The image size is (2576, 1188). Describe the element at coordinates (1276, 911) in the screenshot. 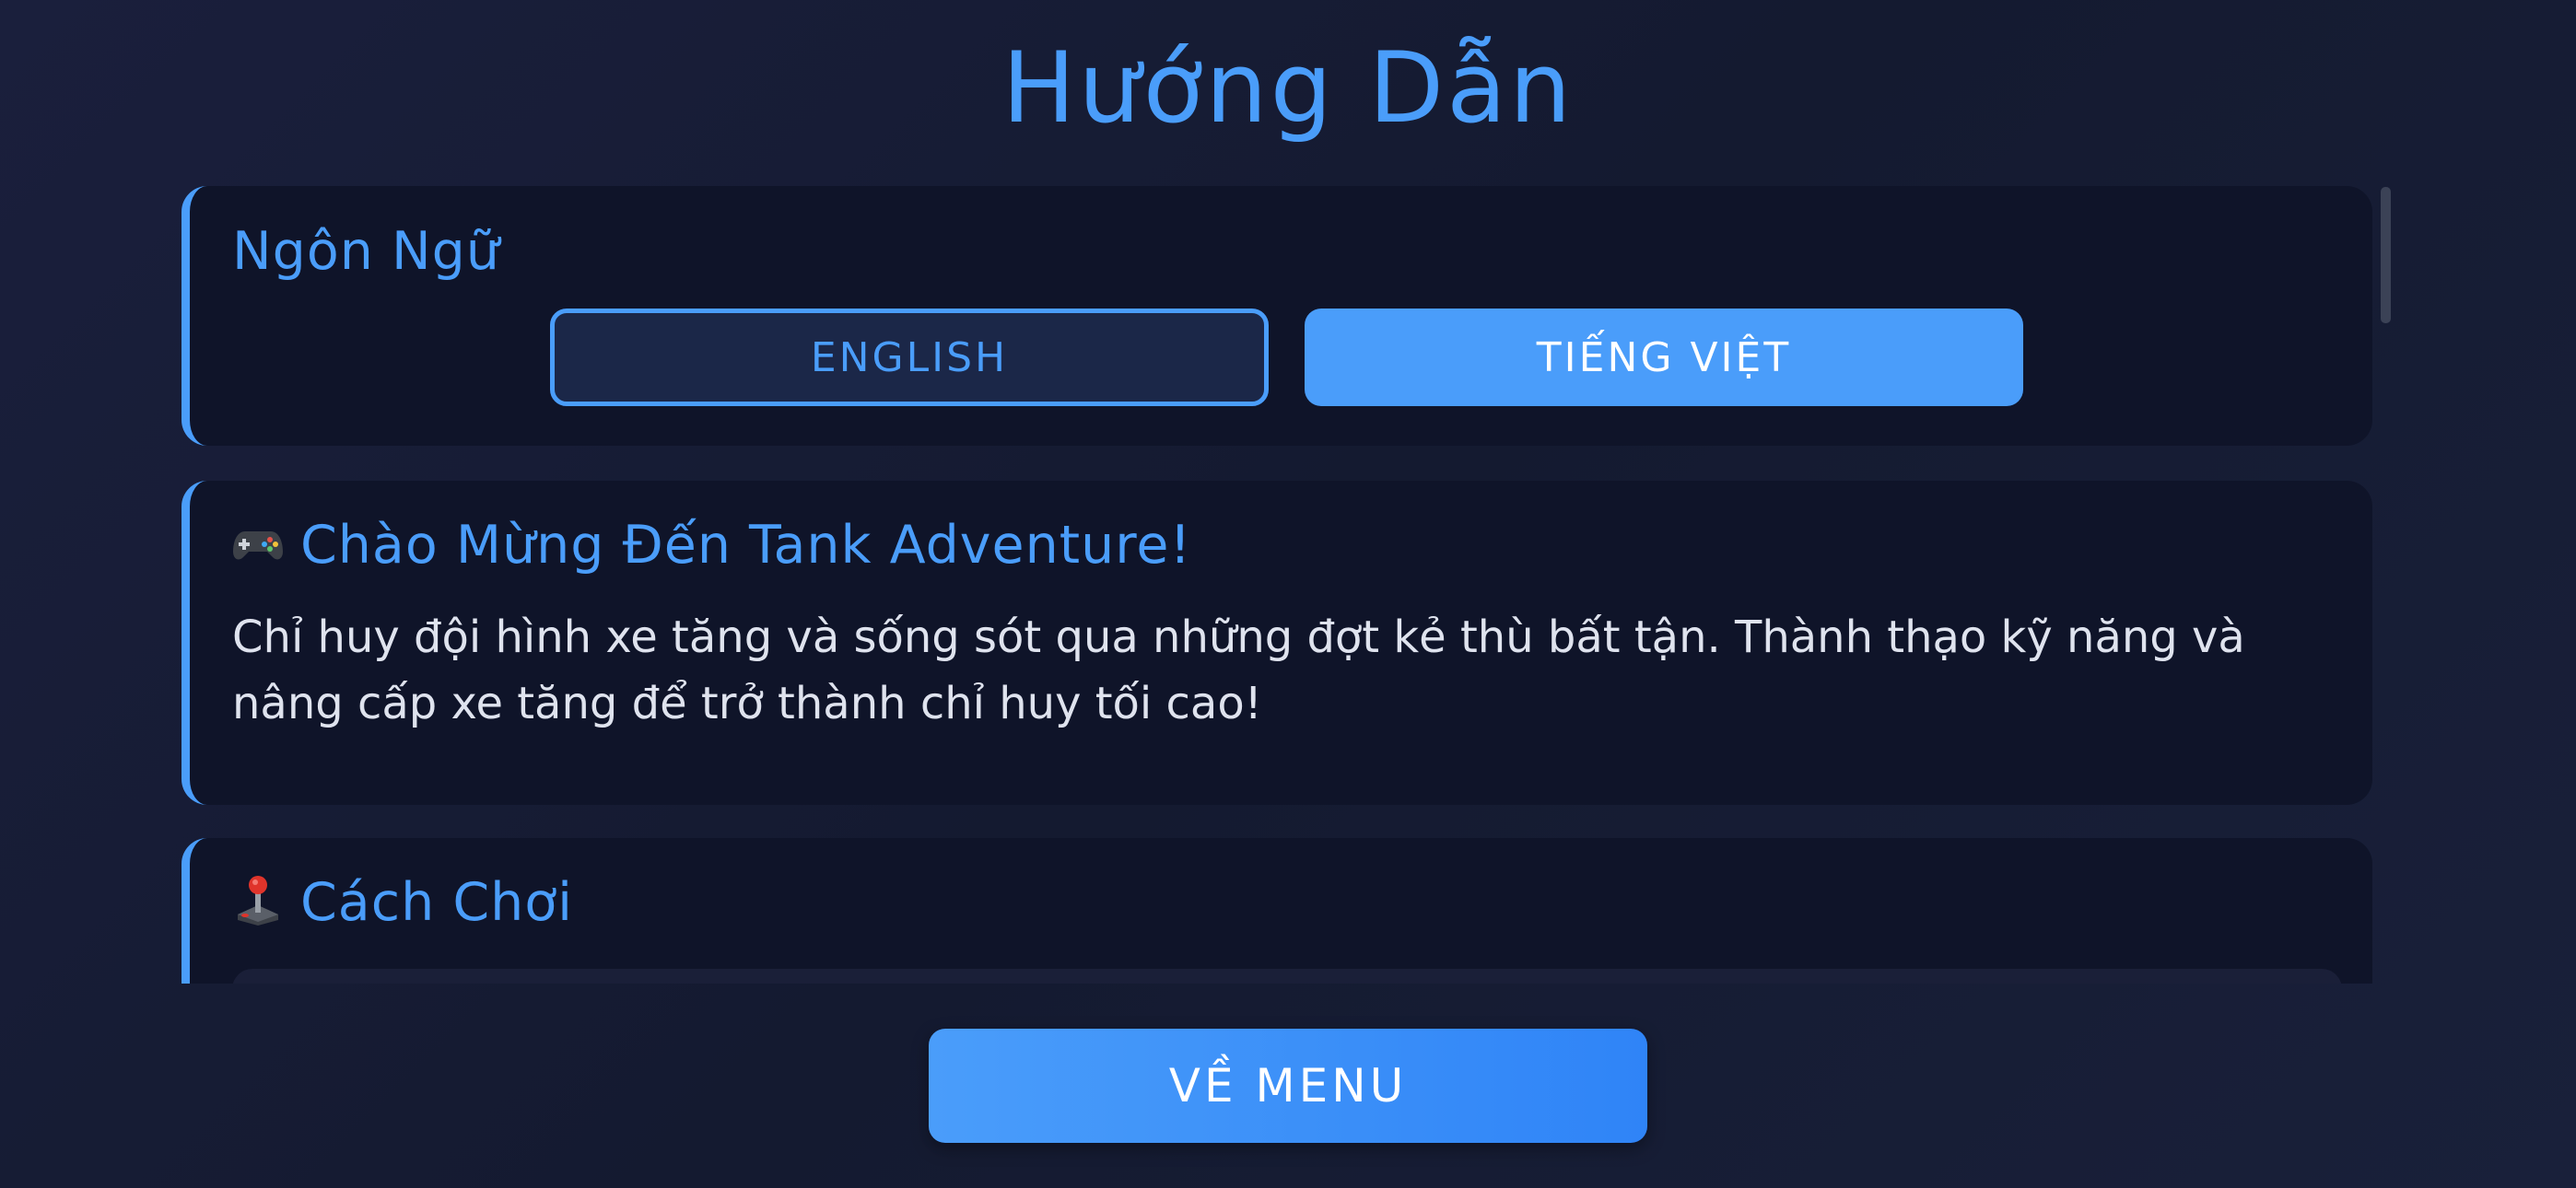

I see `howto-card: Cách Chơi` at that location.